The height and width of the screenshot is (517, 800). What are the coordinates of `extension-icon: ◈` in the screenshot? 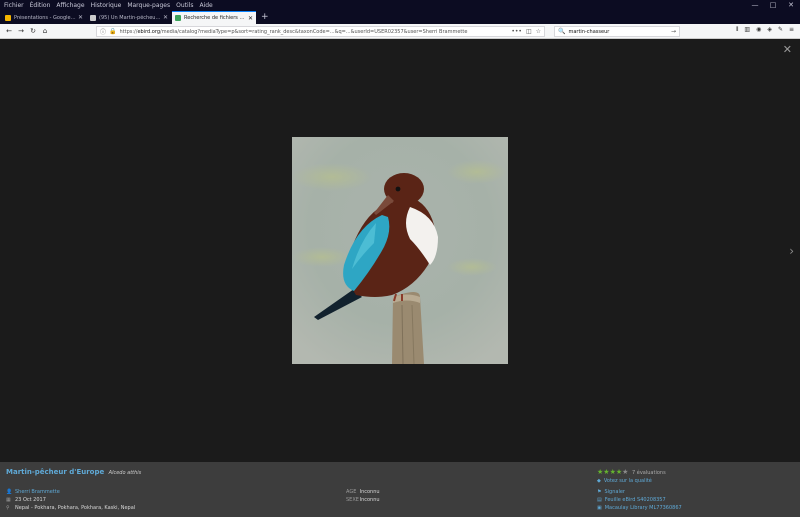 It's located at (769, 30).